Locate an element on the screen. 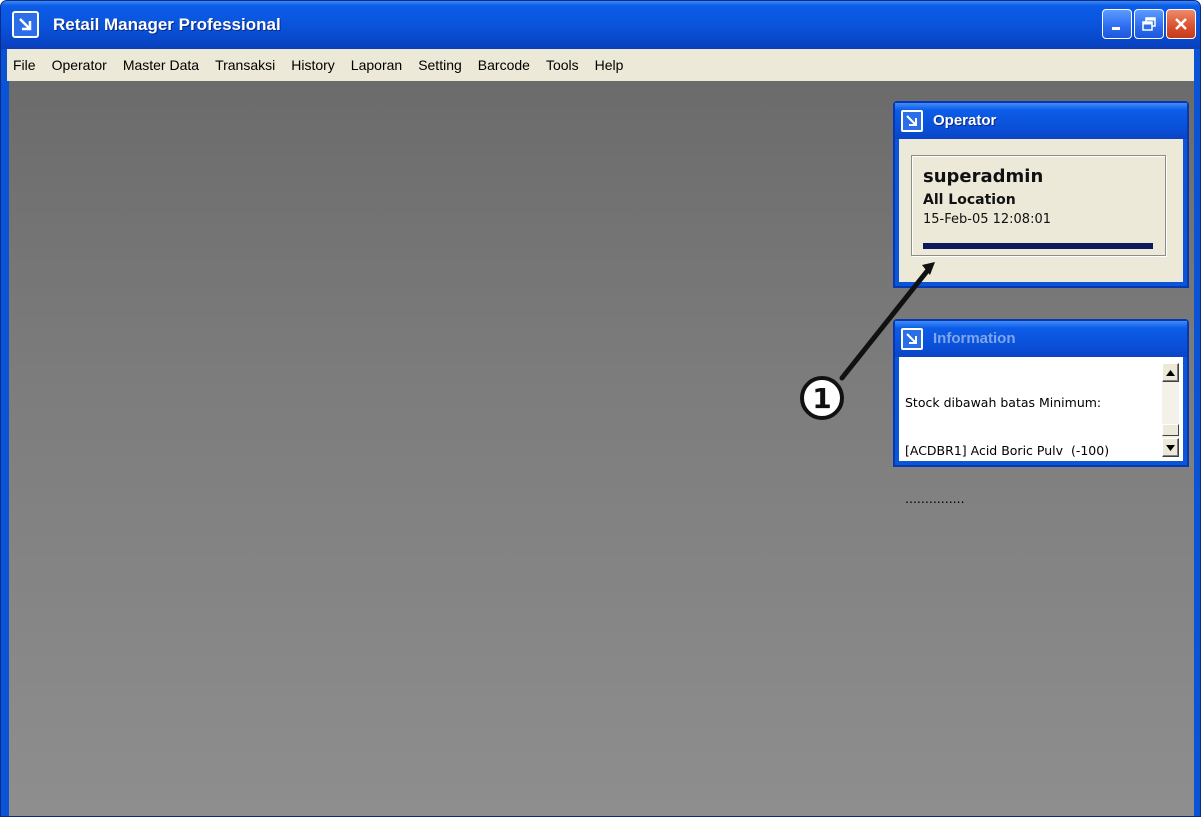 This screenshot has height=817, width=1201. operator-location: All Location is located at coordinates (969, 200).